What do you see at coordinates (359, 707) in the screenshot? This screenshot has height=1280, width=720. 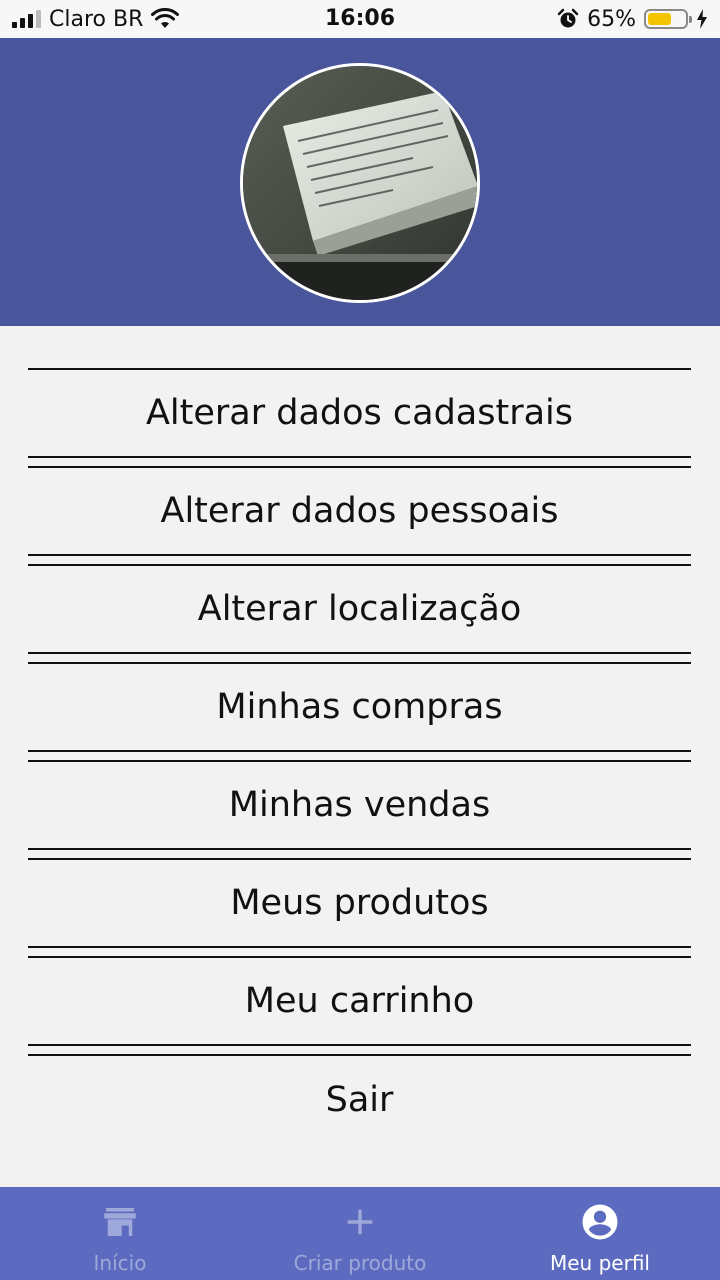 I see `menu-item-minhas-compras: Minhas compras` at bounding box center [359, 707].